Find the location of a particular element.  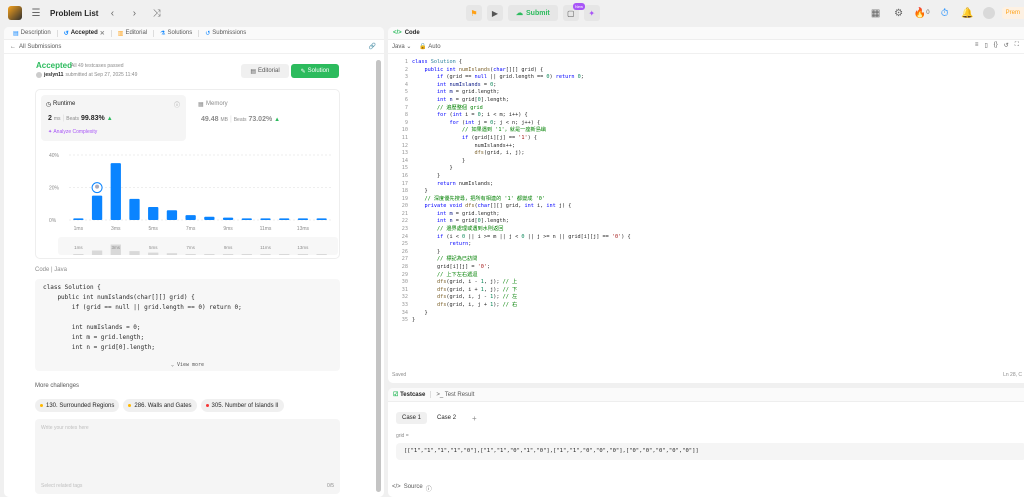

ai-assistant-button: ✦ is located at coordinates (591, 13).